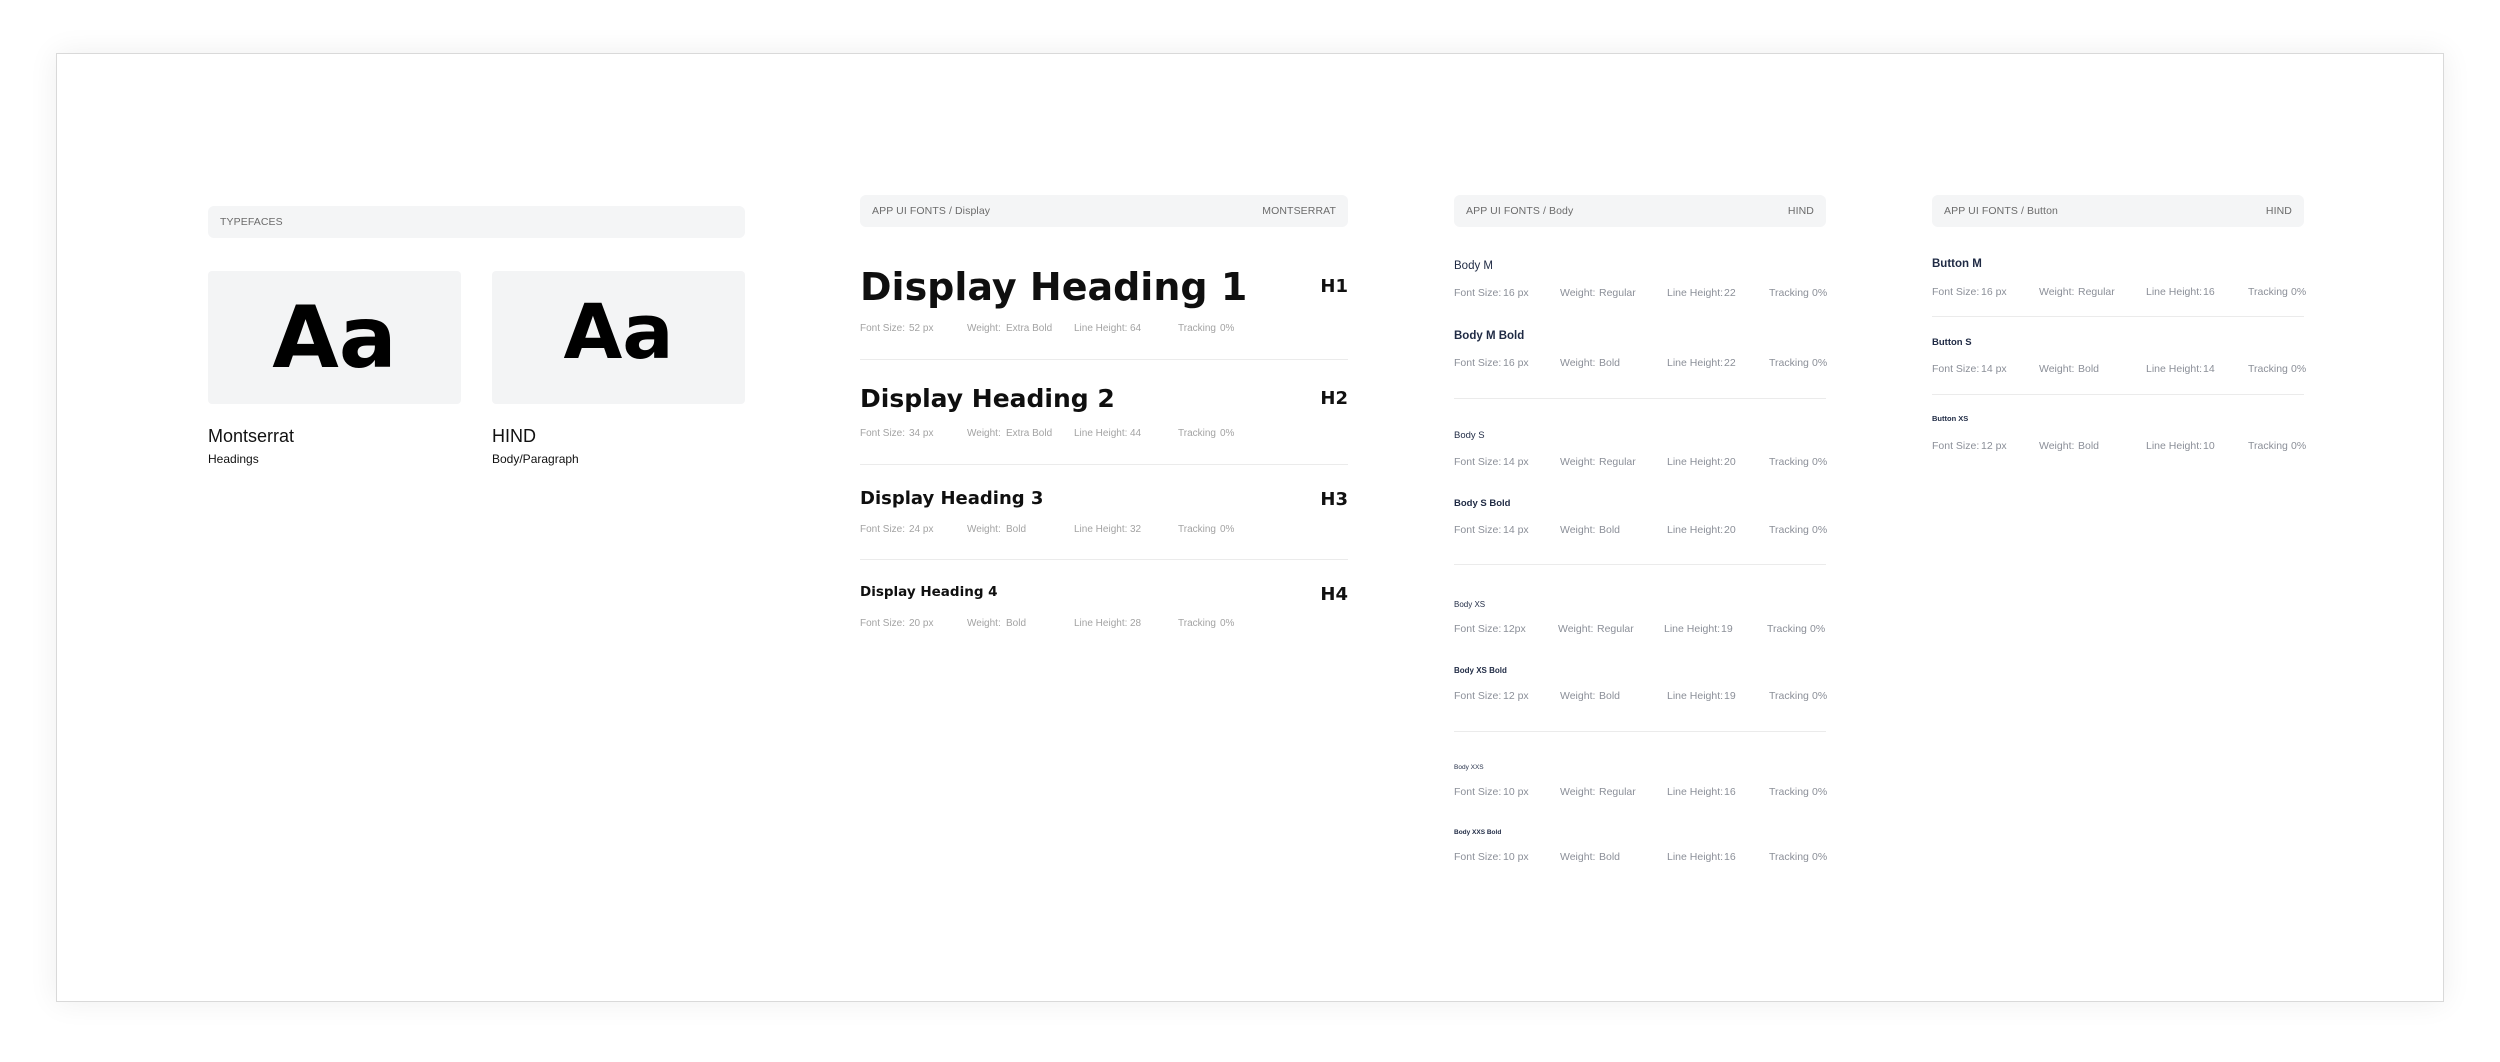  What do you see at coordinates (233, 459) in the screenshot?
I see `montserrat-role: Headings` at bounding box center [233, 459].